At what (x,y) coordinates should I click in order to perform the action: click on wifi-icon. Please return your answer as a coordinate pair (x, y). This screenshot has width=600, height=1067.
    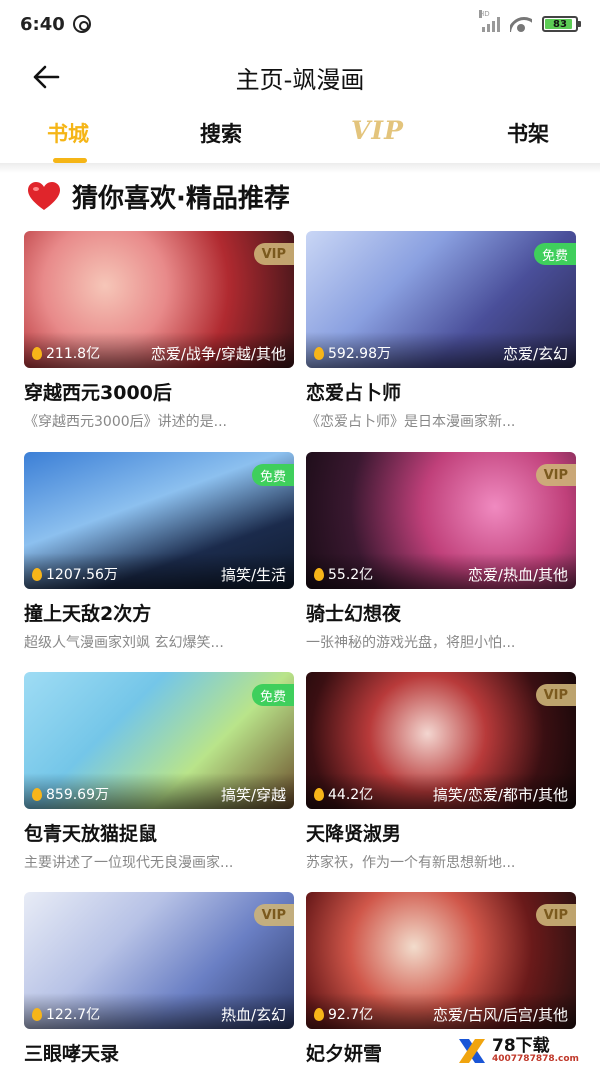
    Looking at the image, I should click on (521, 24).